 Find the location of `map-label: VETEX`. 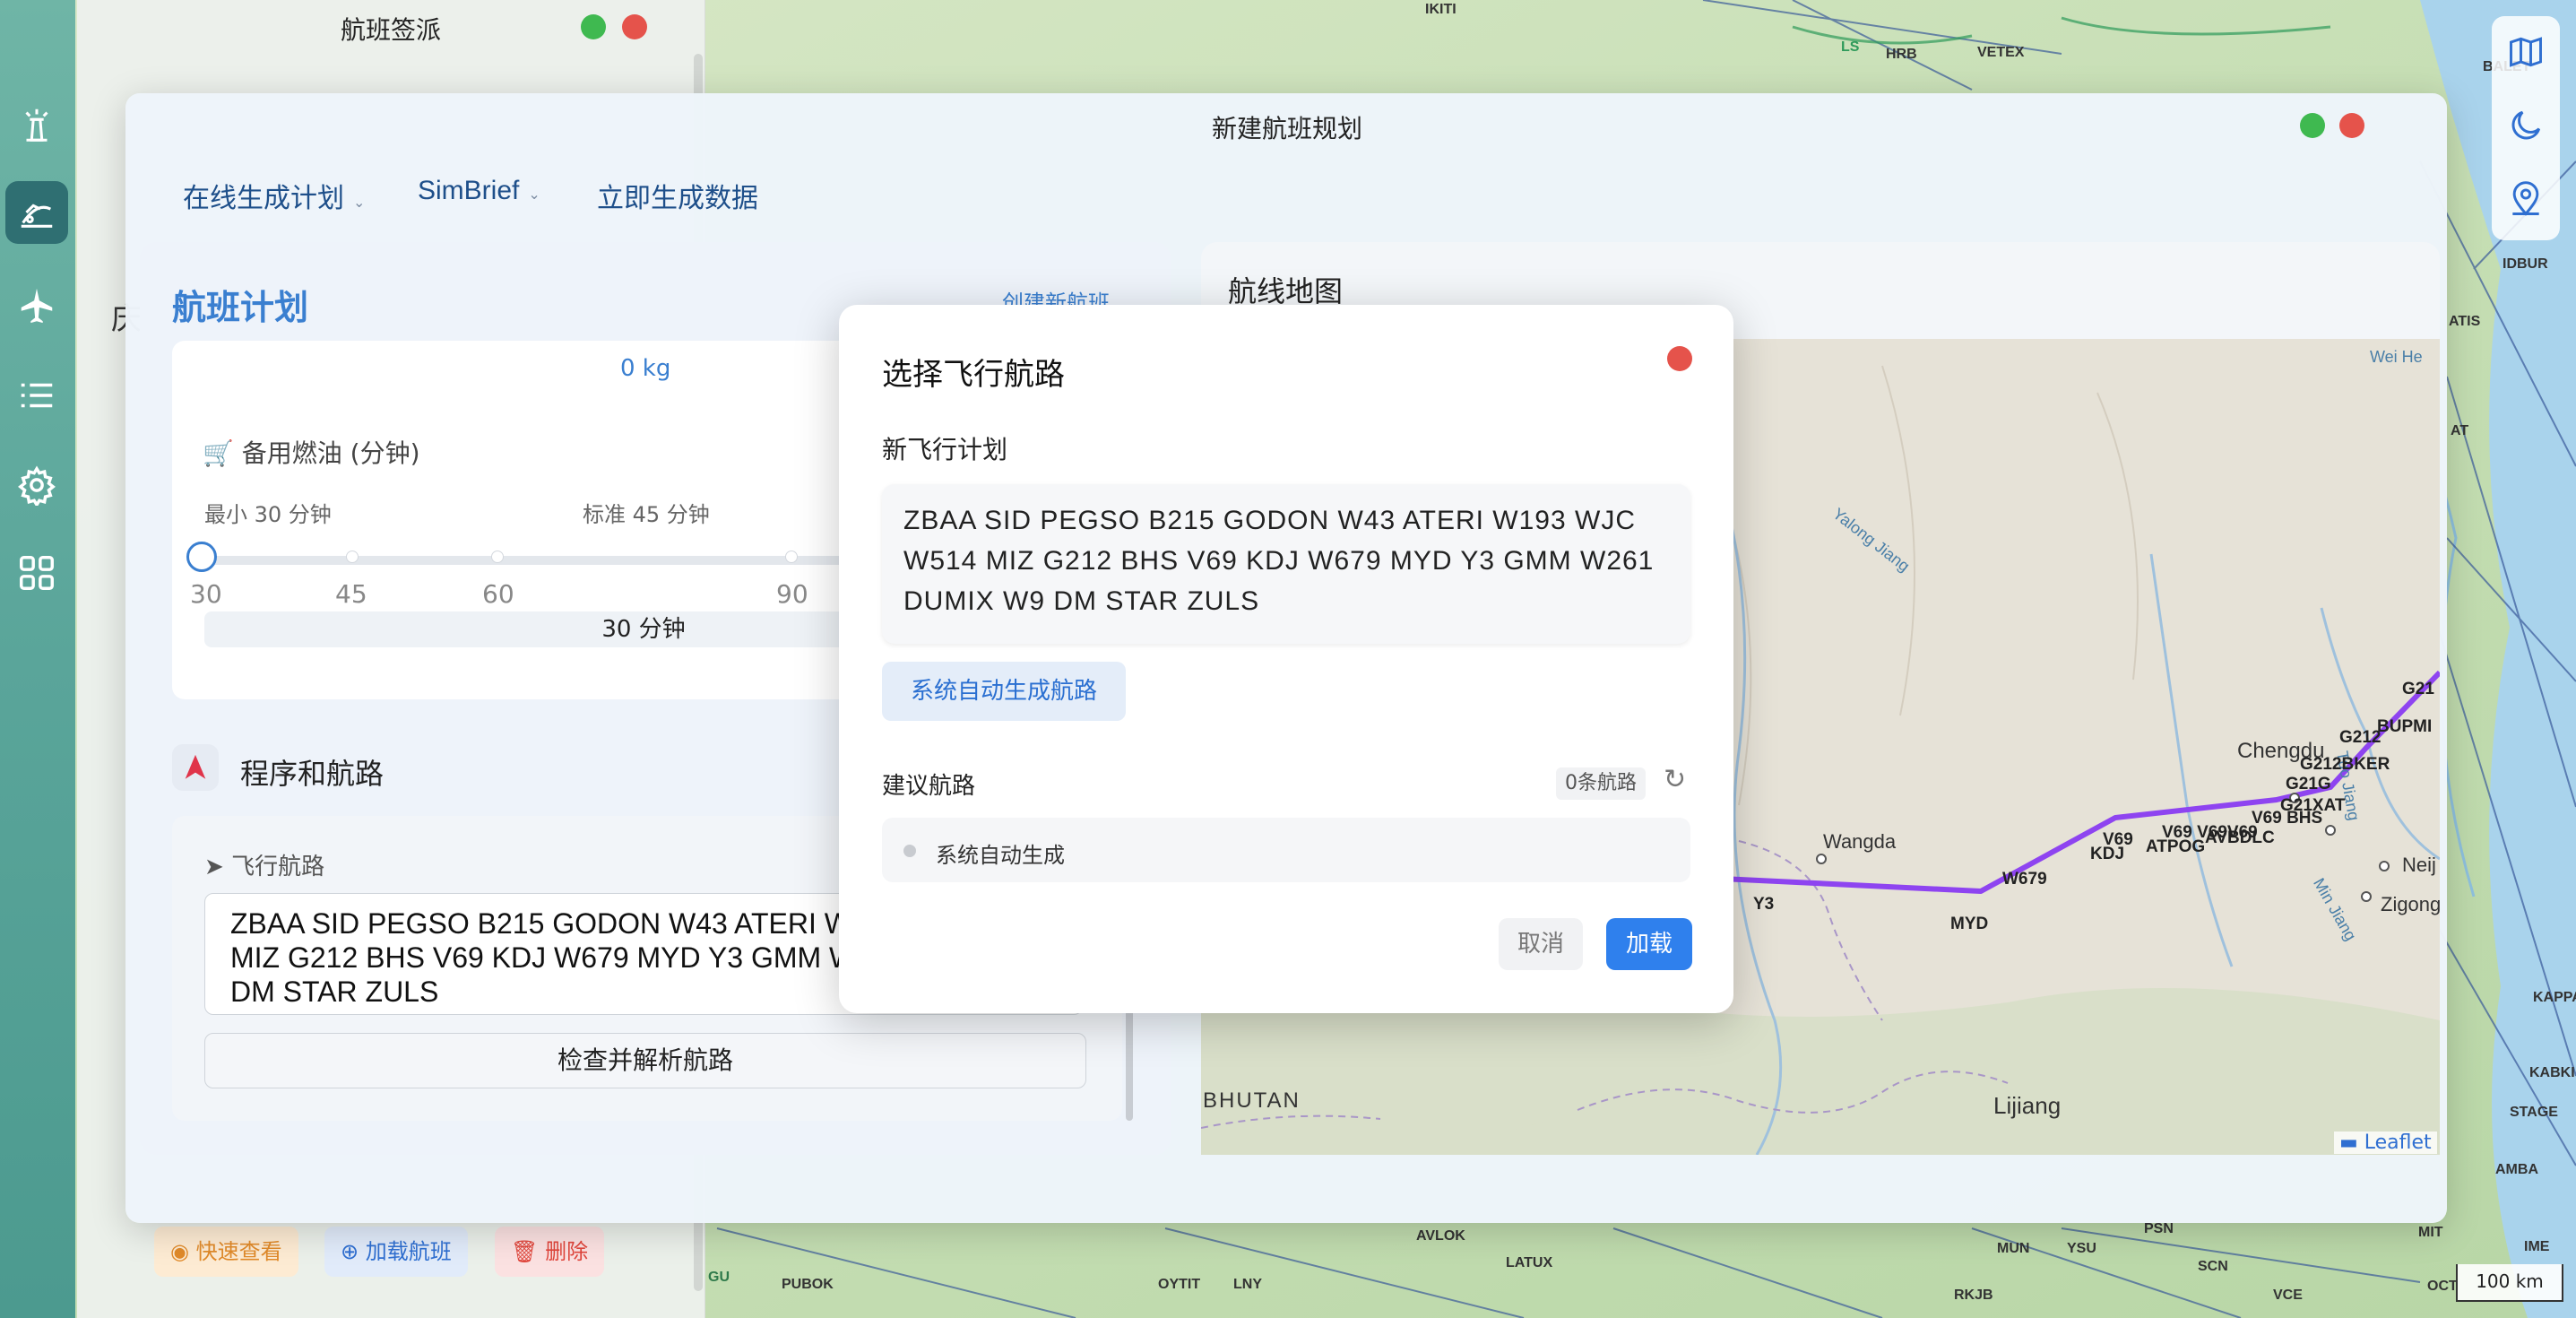

map-label: VETEX is located at coordinates (2001, 53).